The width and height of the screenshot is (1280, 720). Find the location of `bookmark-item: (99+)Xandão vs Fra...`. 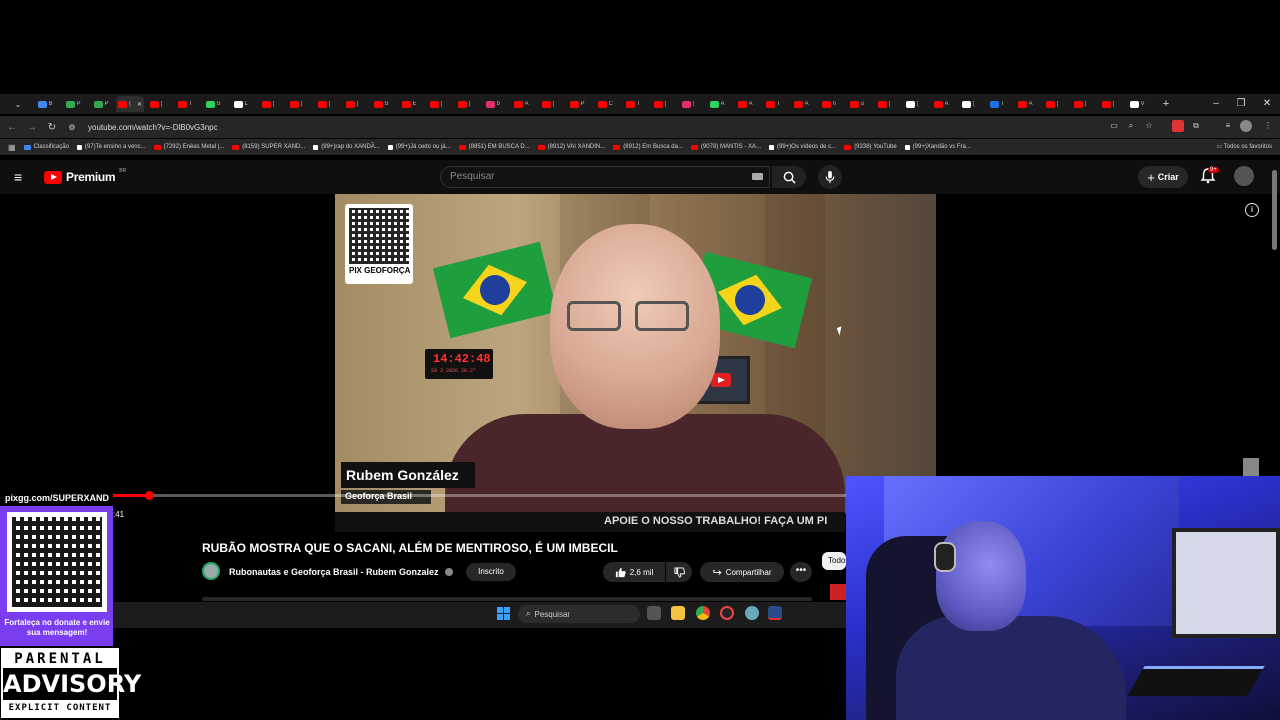

bookmark-item: (99+)Xandão vs Fra... is located at coordinates (937, 147).